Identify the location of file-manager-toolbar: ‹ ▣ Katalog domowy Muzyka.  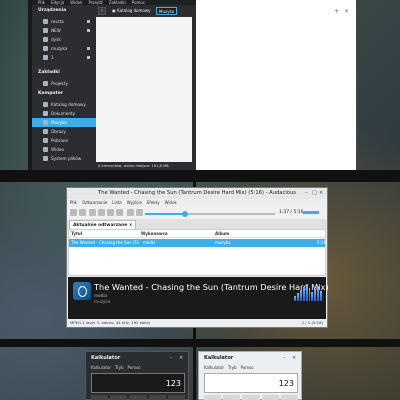
(146, 11).